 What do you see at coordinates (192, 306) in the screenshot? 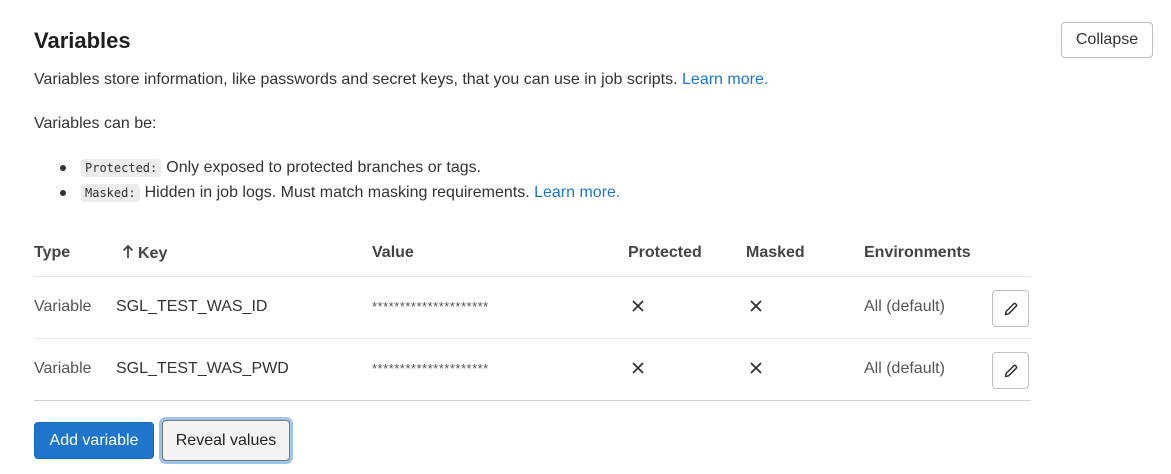
I see `variable-key: SGL_TEST_WAS_ID` at bounding box center [192, 306].